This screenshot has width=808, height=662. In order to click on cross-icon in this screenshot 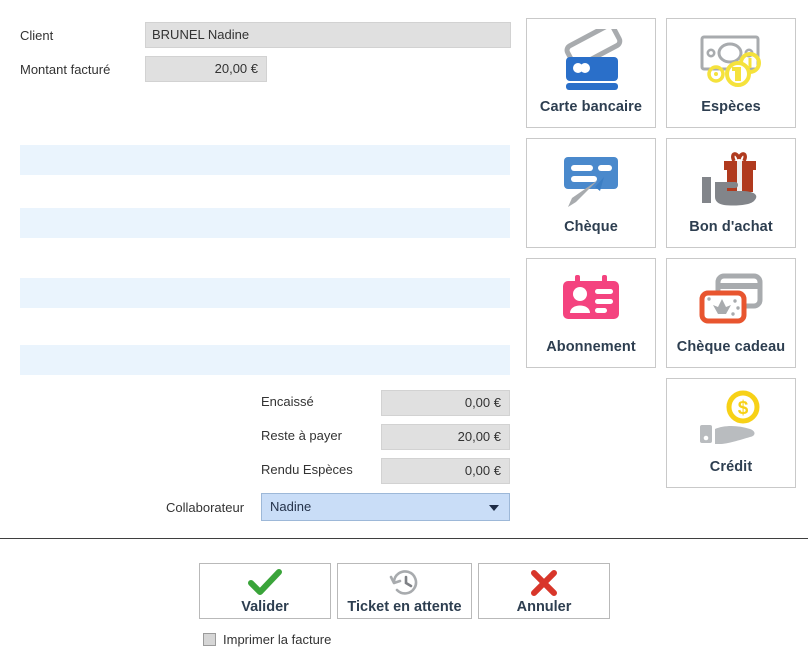, I will do `click(544, 583)`.